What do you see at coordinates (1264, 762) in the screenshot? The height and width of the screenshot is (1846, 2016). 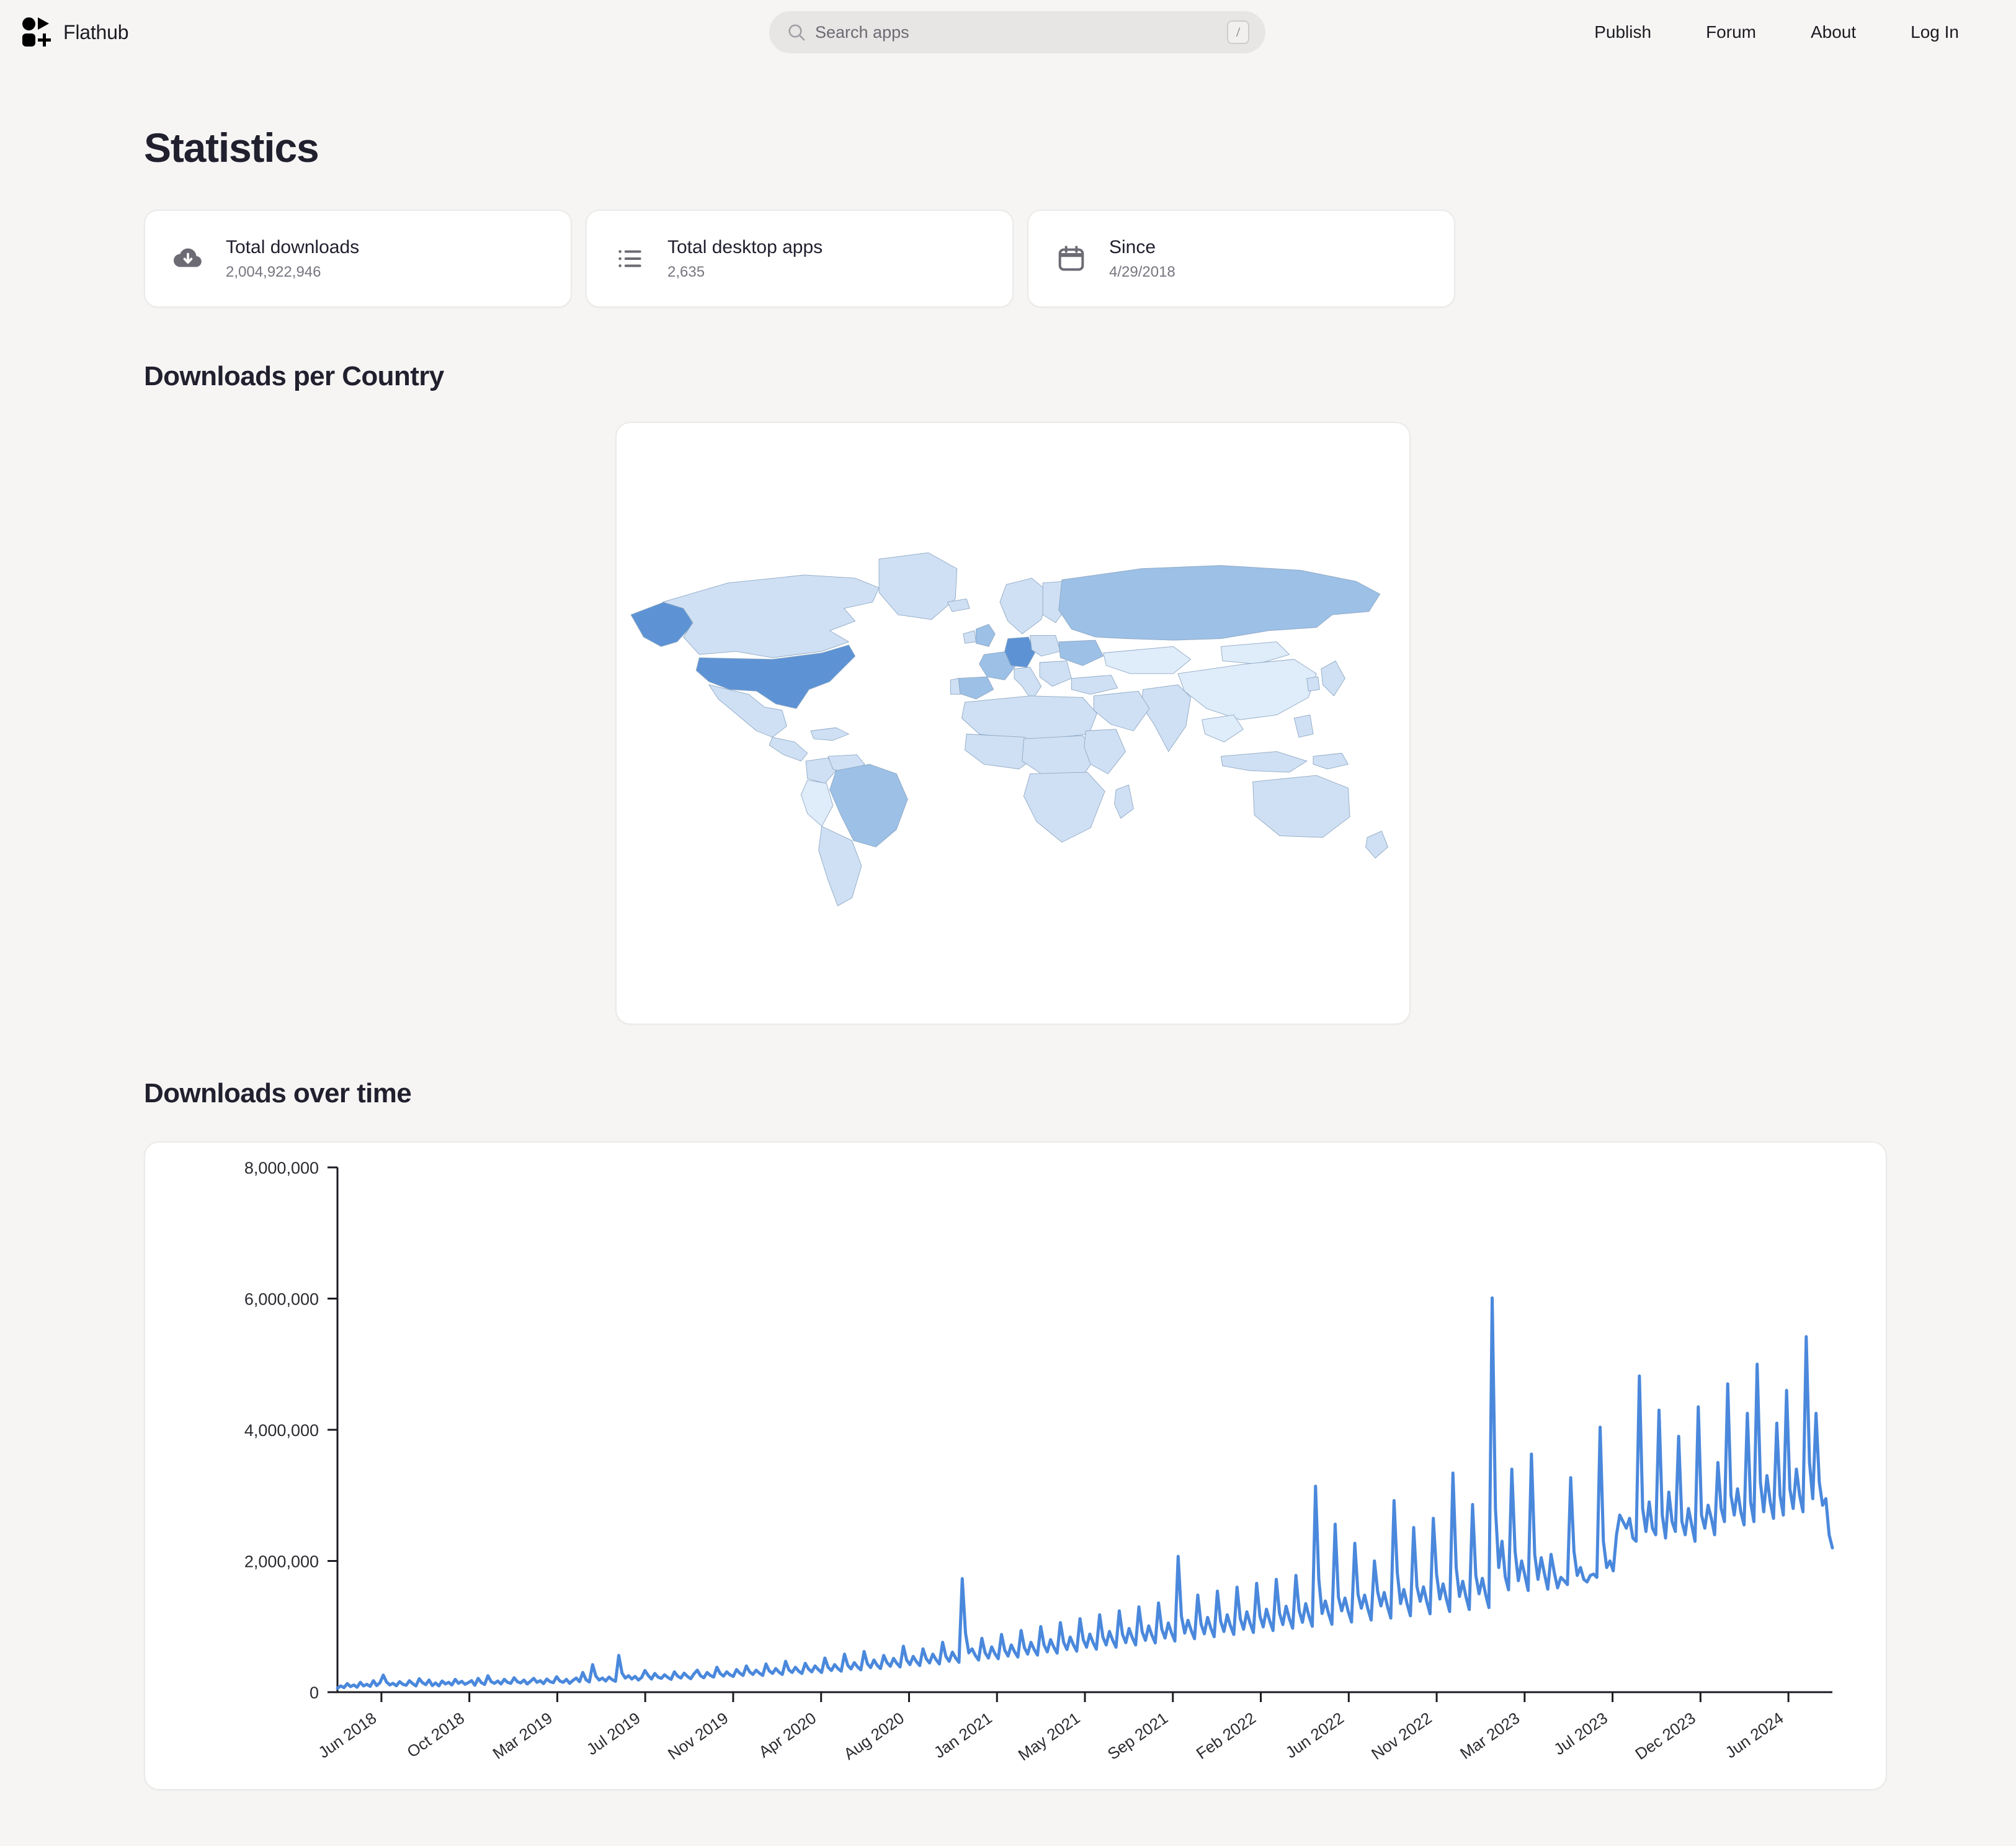 I see `map-region-indonesia` at bounding box center [1264, 762].